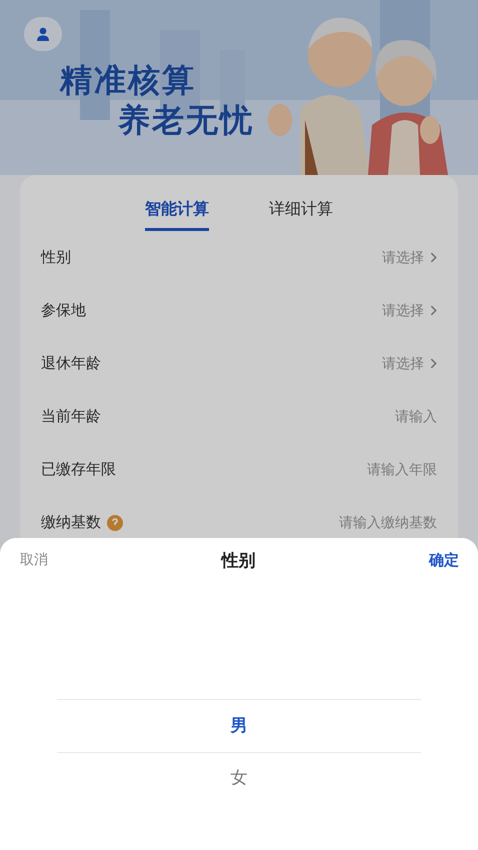 The height and width of the screenshot is (850, 478). What do you see at coordinates (362, 470) in the screenshot?
I see `input-field: 请输入年限` at bounding box center [362, 470].